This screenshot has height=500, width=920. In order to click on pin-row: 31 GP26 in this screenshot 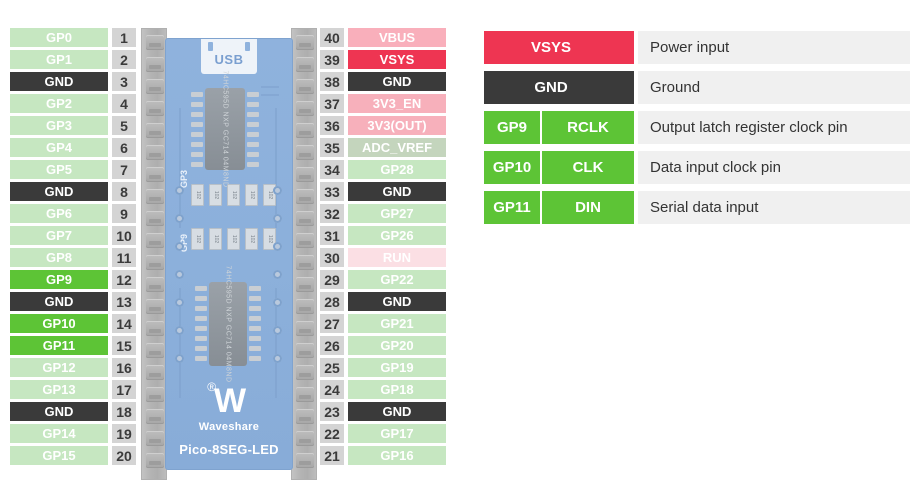, I will do `click(383, 235)`.